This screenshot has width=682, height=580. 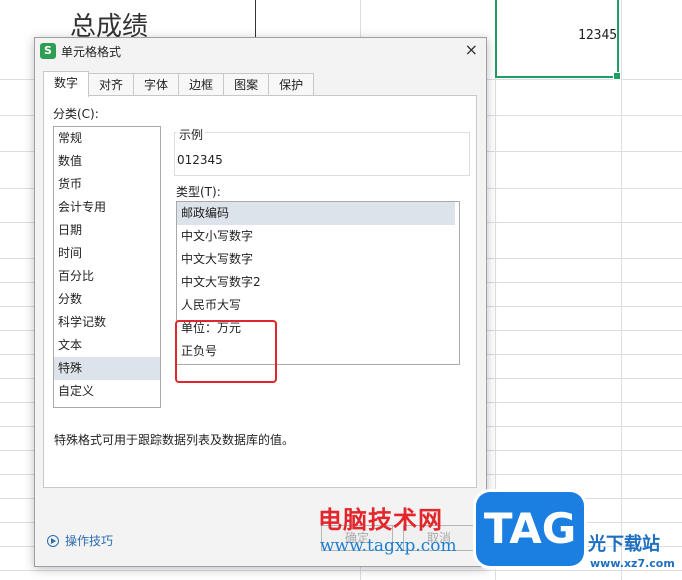 I want to click on category-item: 自定义, so click(x=107, y=391).